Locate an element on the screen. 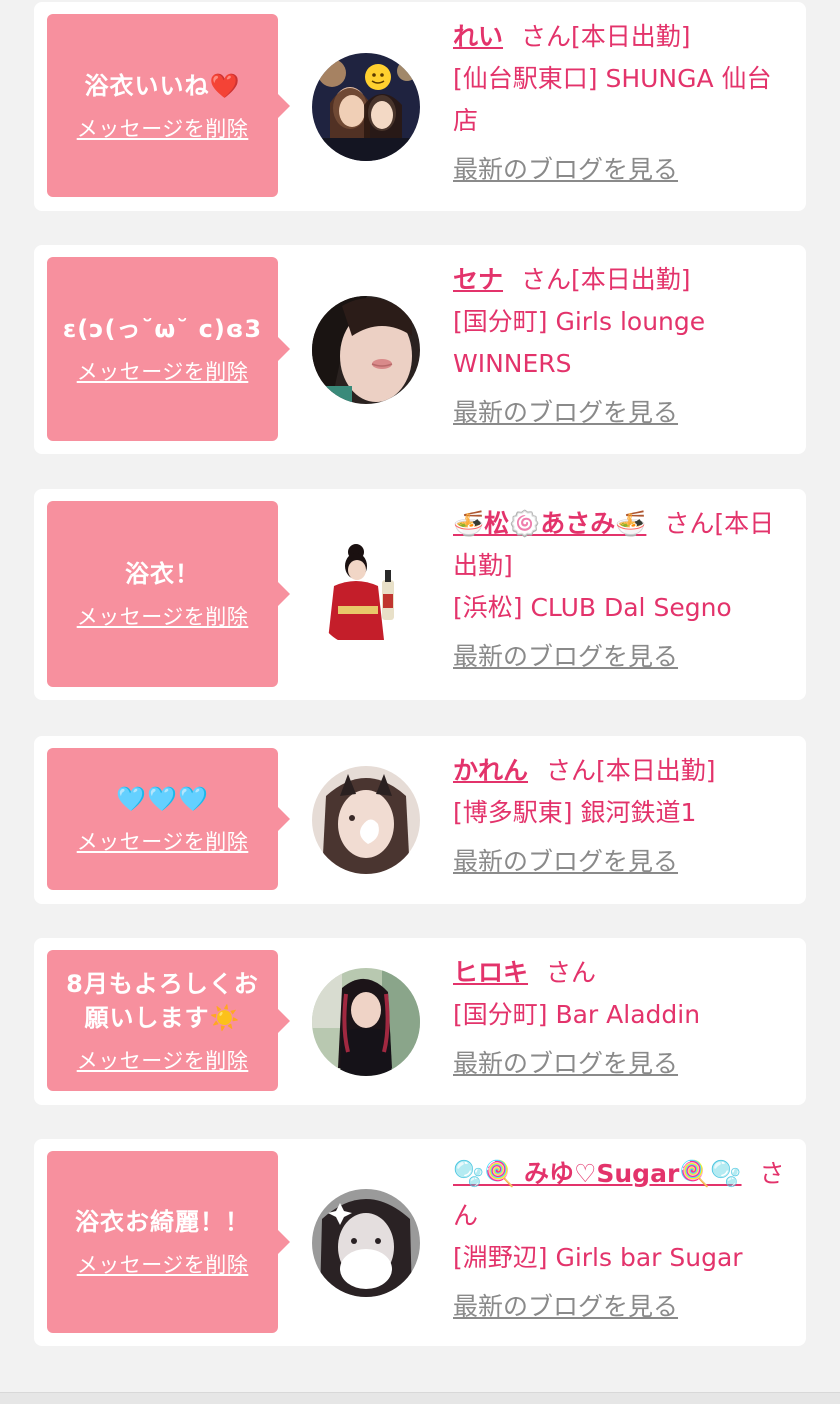  shop-name: [国分町] Girls lounge WINNERS is located at coordinates (579, 342).